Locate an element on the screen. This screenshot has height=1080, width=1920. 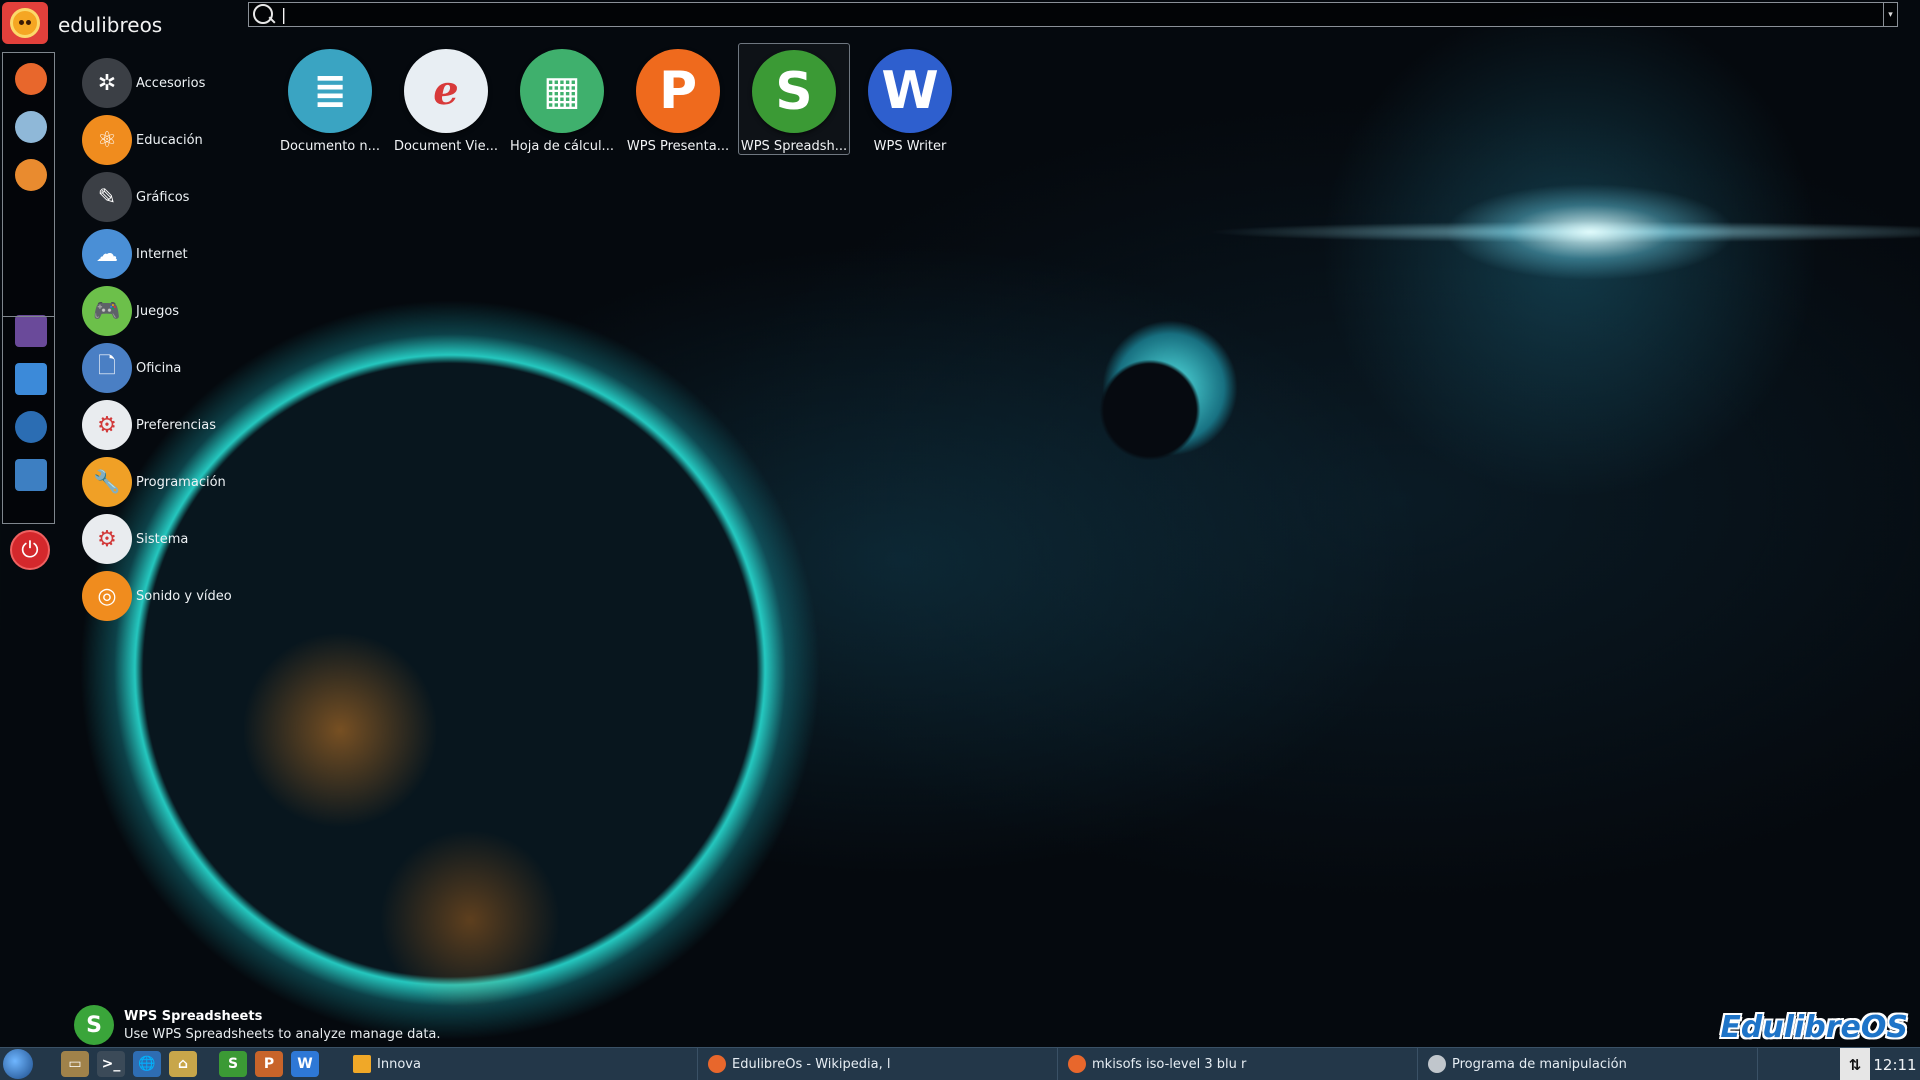
category-icon: ✎ is located at coordinates (107, 197).